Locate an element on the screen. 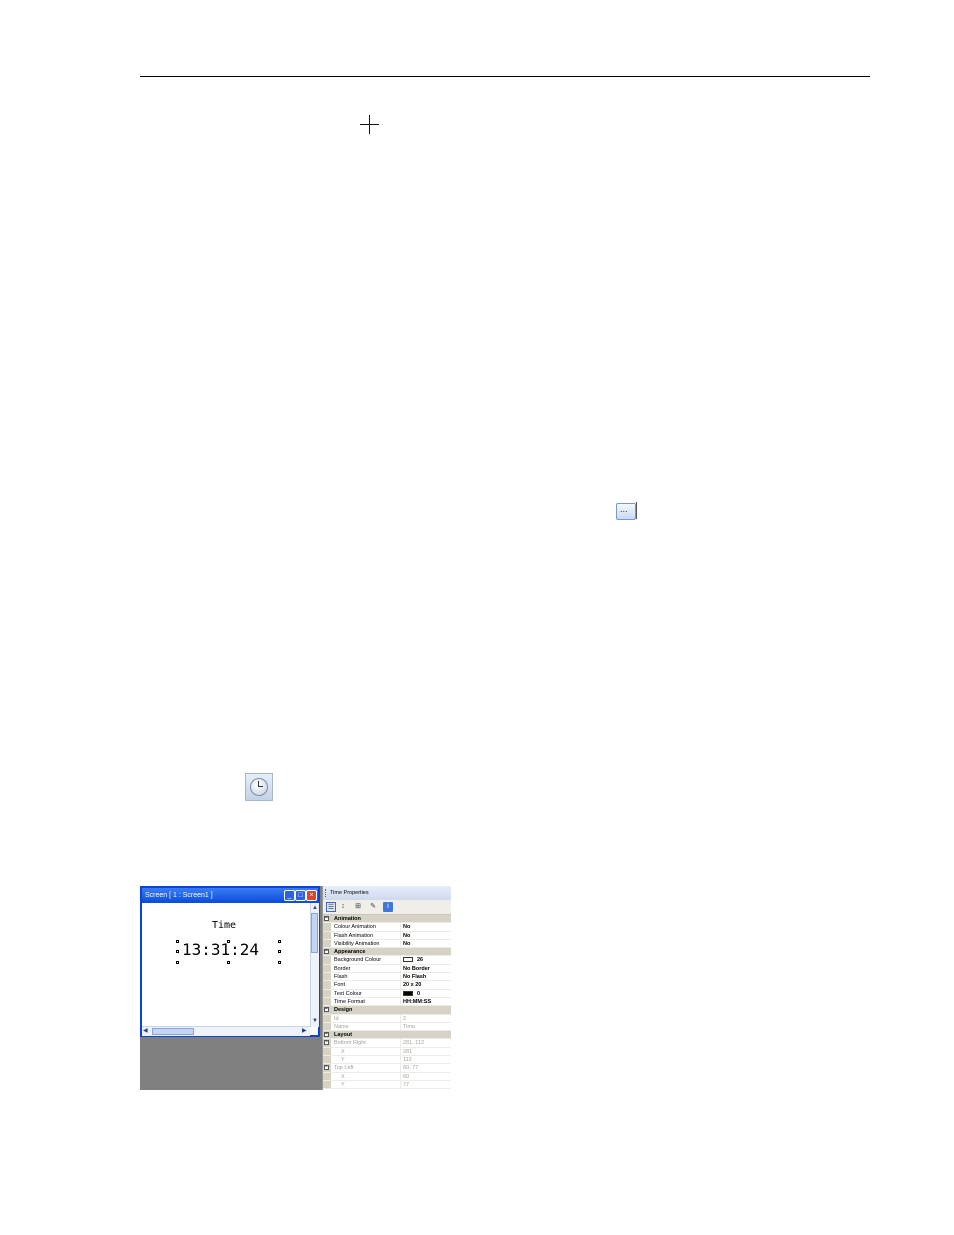 Image resolution: width=954 pixels, height=1235 pixels. property-name: Border is located at coordinates (342, 968).